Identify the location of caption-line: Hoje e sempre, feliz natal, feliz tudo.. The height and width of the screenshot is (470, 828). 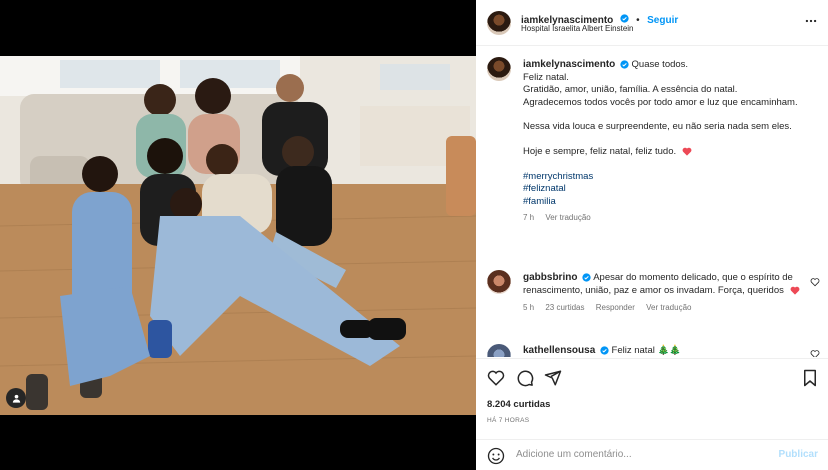
(600, 151).